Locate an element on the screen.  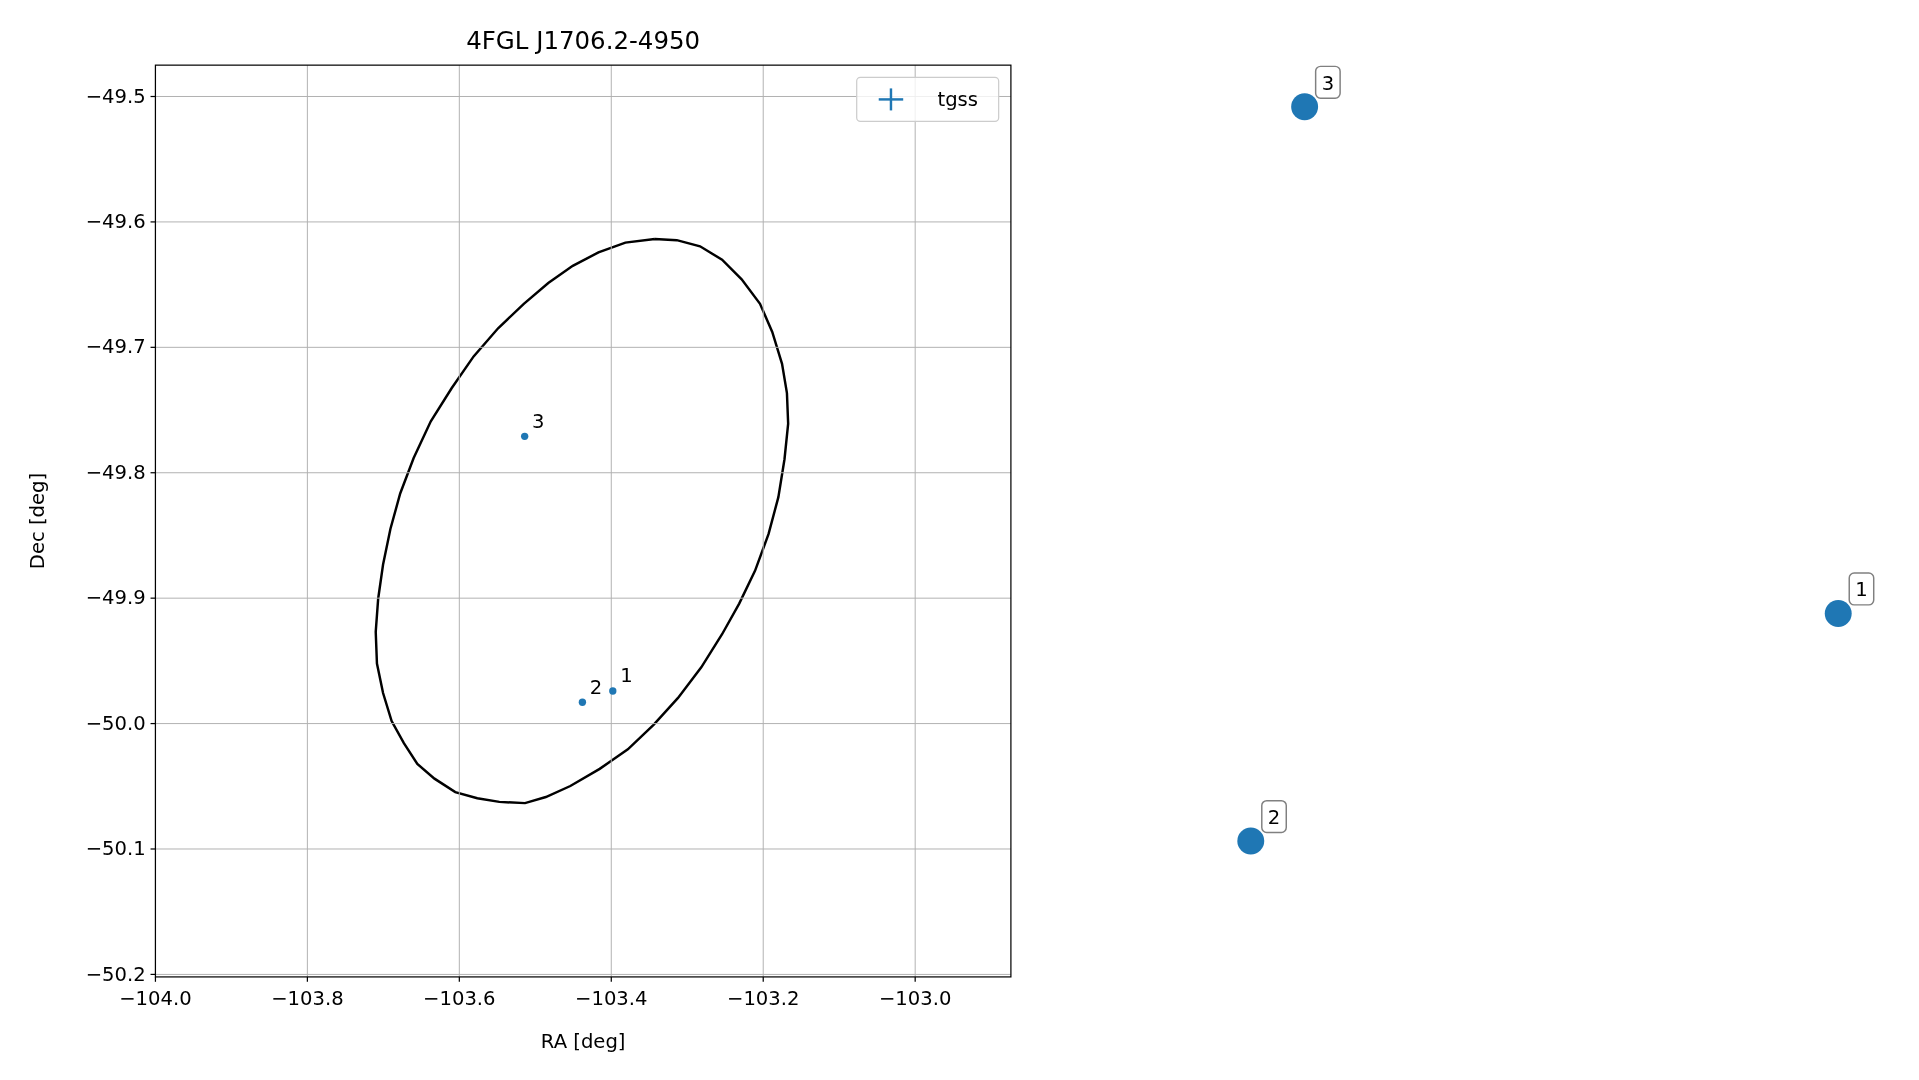
tick-label: −49.8 is located at coordinates (115, 472).